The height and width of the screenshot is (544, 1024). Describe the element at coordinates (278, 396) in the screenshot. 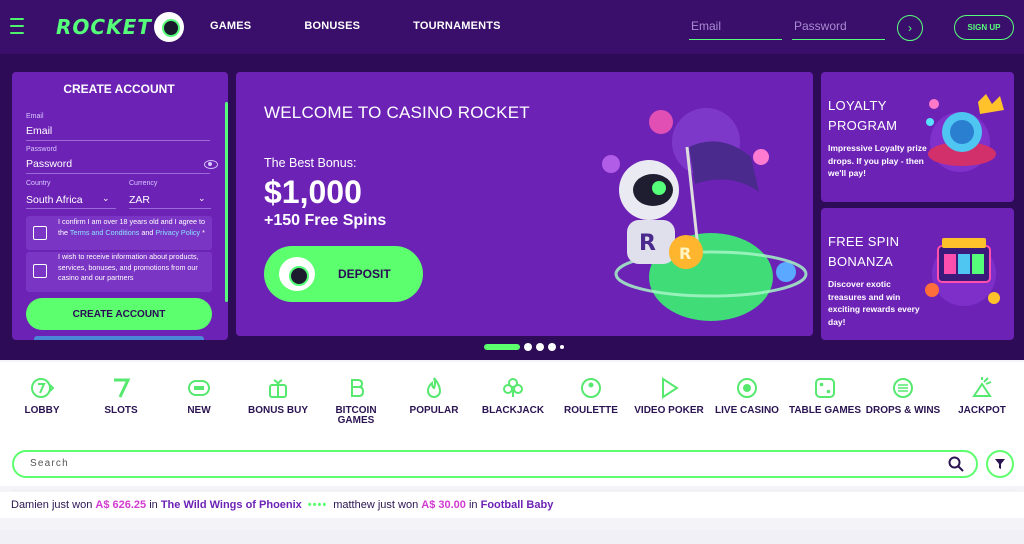

I see `category-bonus-buy: BONUS BUY` at that location.